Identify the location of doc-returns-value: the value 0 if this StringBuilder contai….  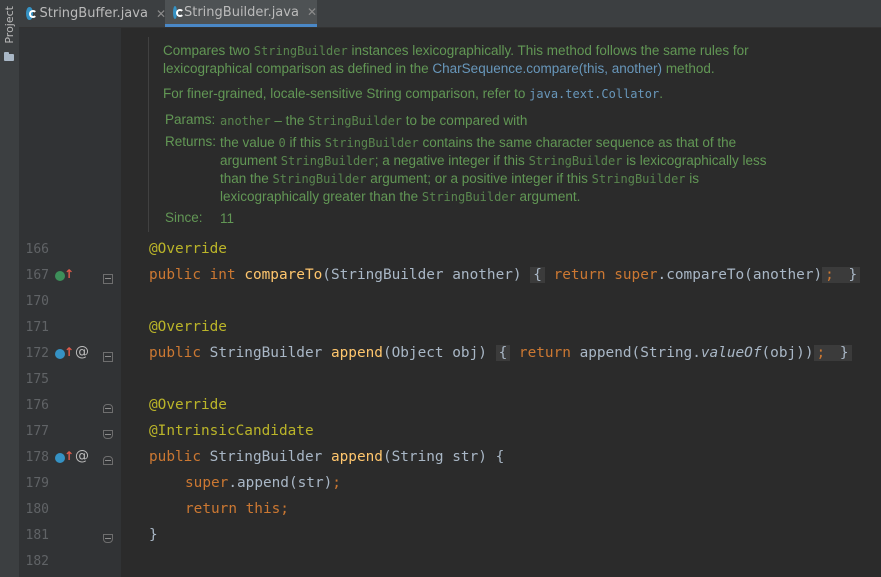
(493, 170).